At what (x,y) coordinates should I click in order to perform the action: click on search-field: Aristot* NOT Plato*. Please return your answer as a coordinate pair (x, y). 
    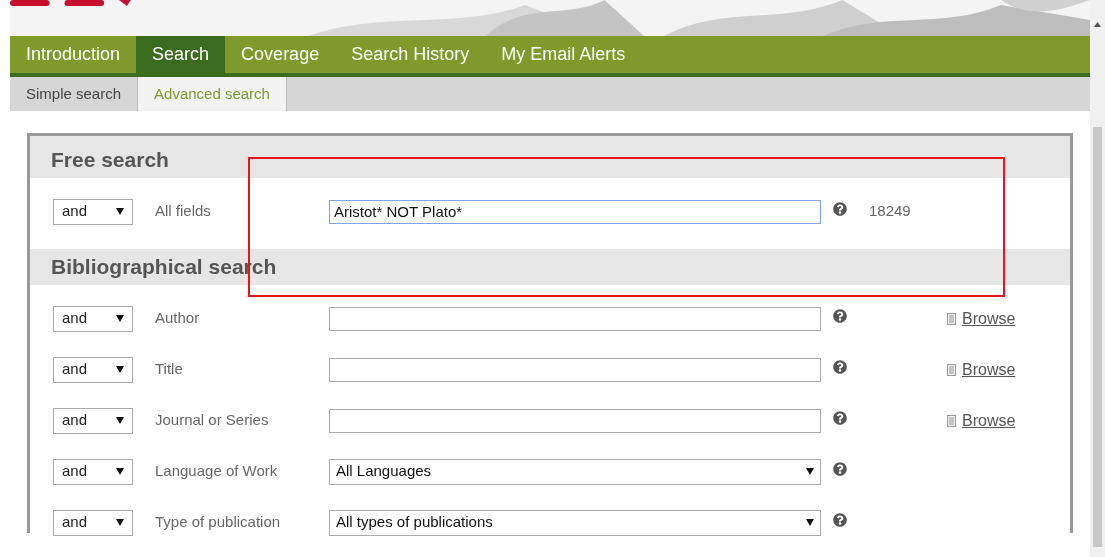
    Looking at the image, I should click on (575, 211).